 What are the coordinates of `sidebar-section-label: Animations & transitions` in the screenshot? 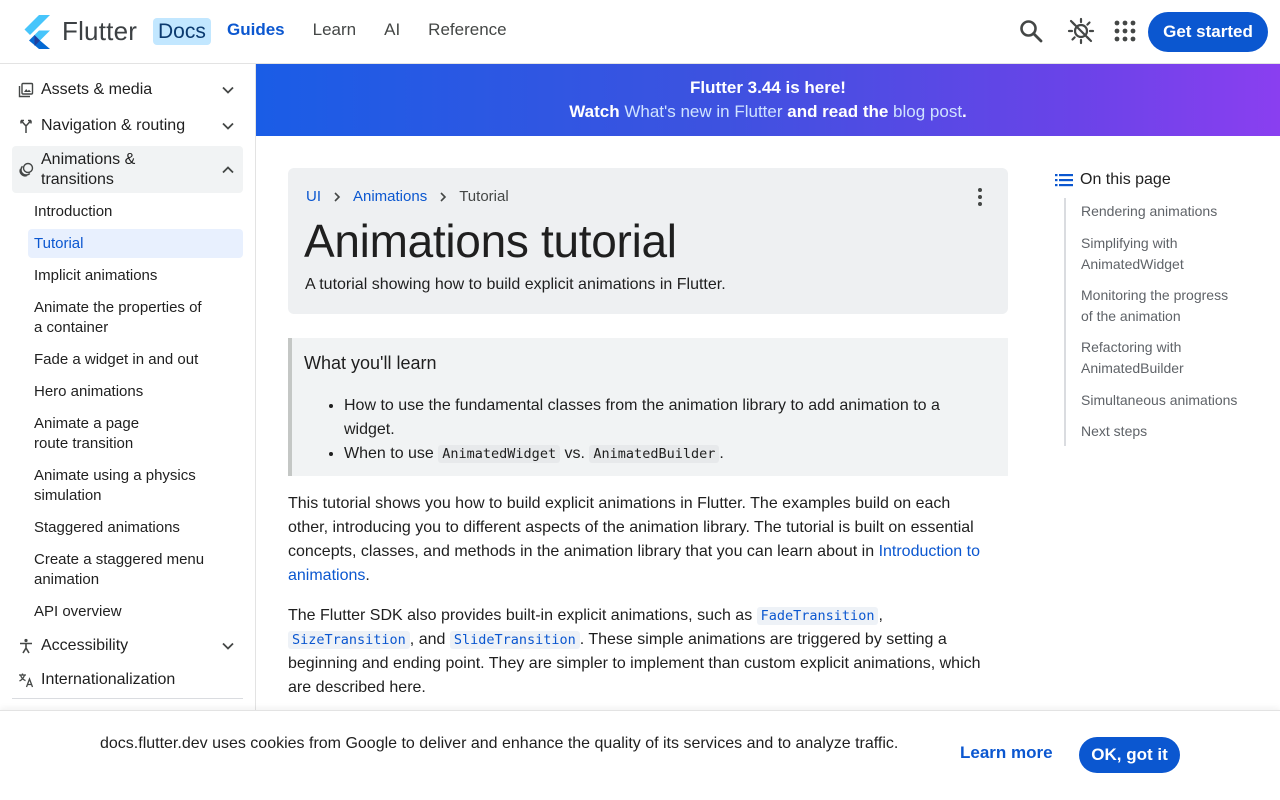 It's located at (88, 170).